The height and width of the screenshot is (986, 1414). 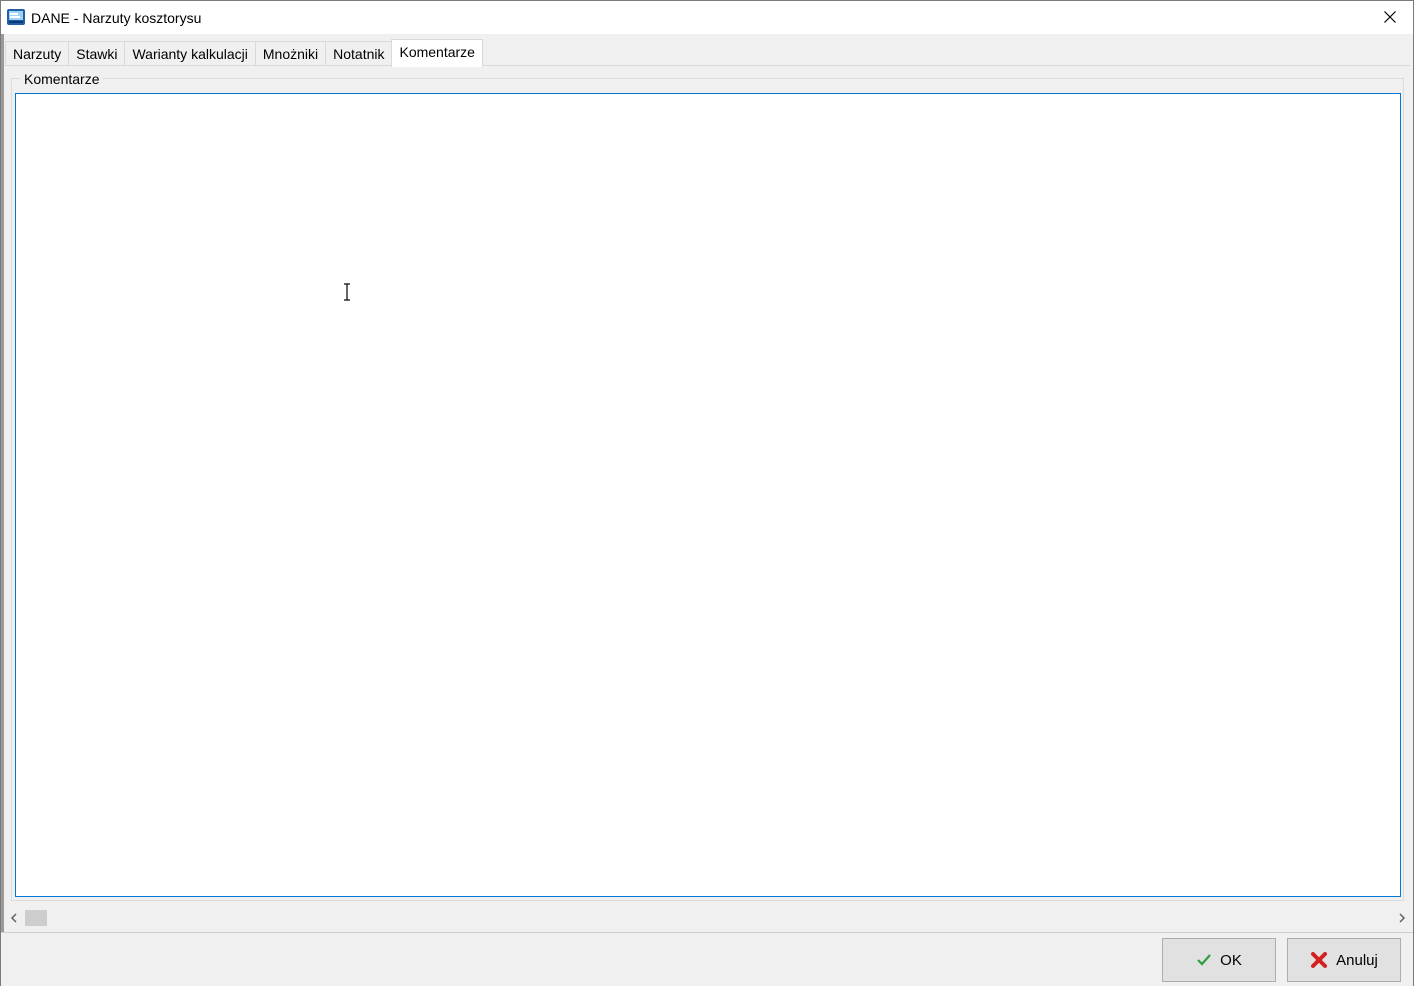 I want to click on cancel-button-label: Anuluj, so click(x=1357, y=960).